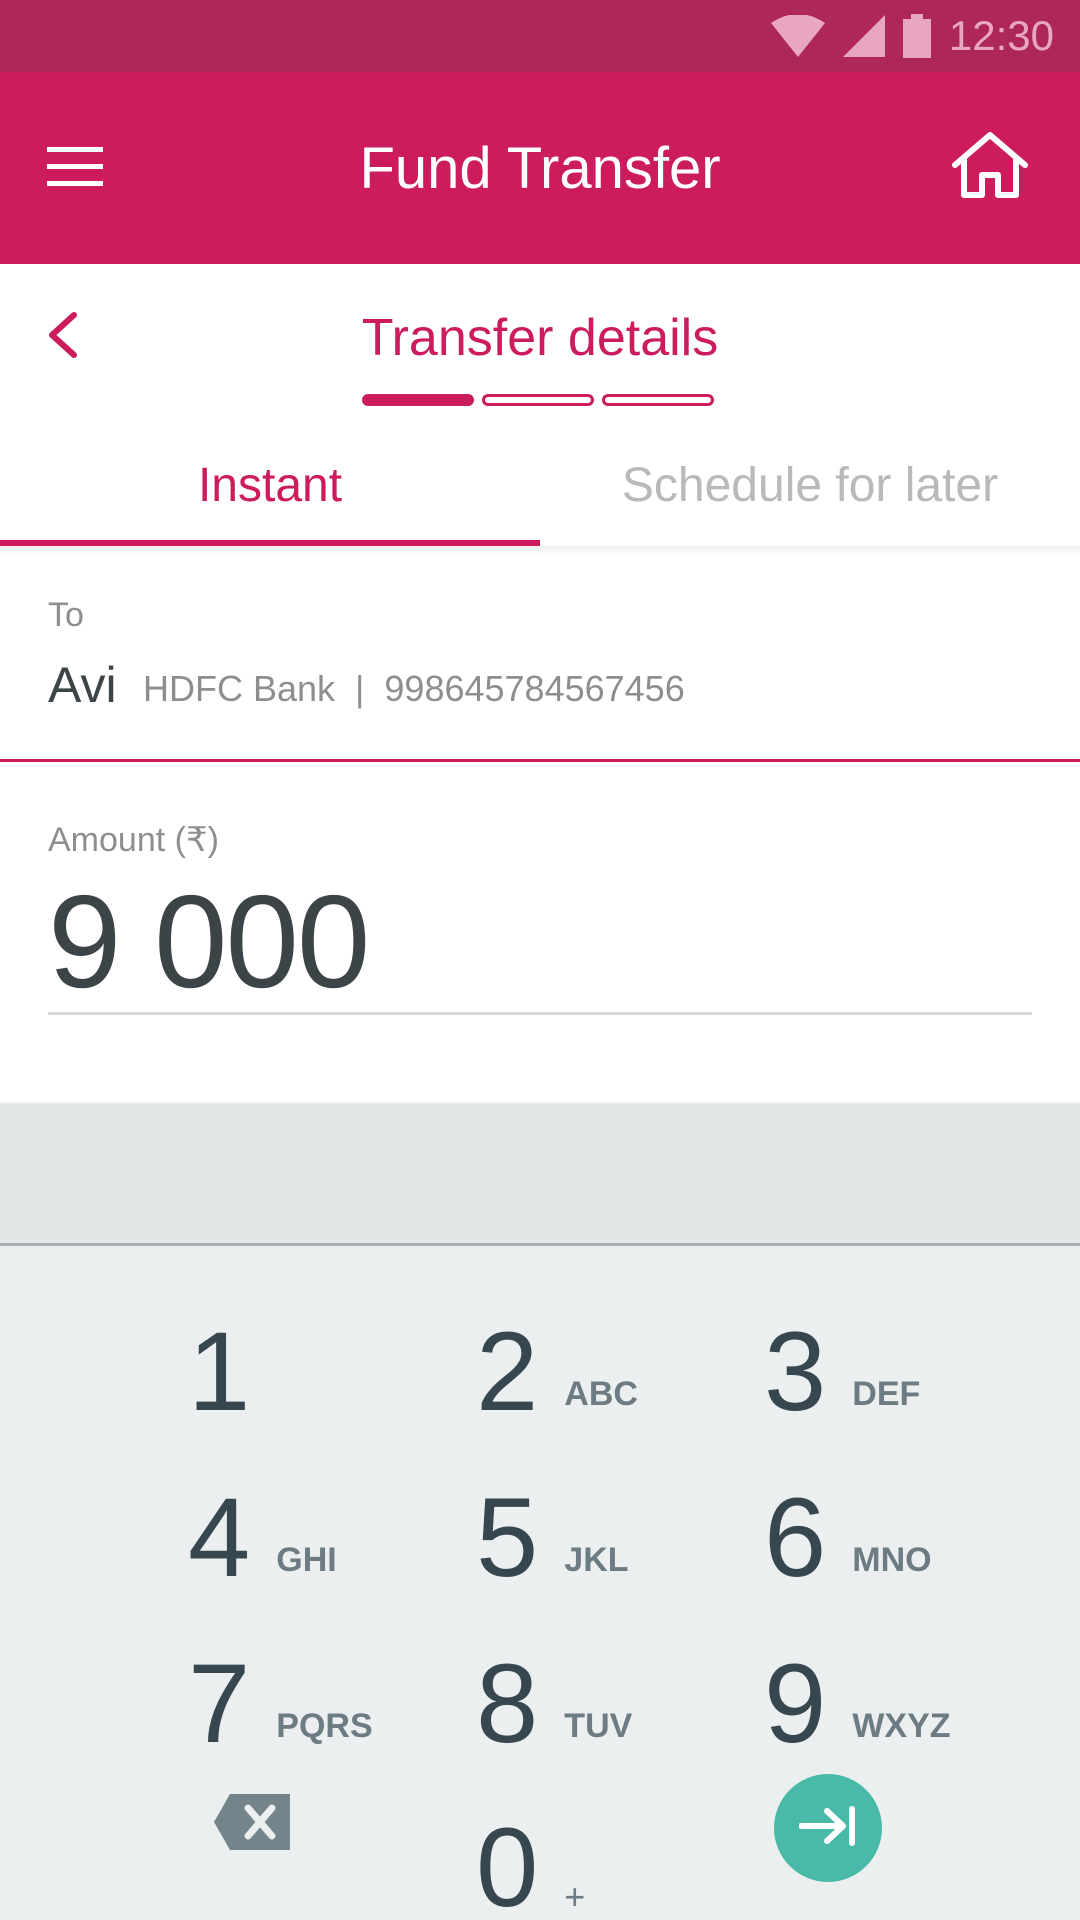 The image size is (1080, 1920). Describe the element at coordinates (209, 941) in the screenshot. I see `amount-input: 9 000` at that location.